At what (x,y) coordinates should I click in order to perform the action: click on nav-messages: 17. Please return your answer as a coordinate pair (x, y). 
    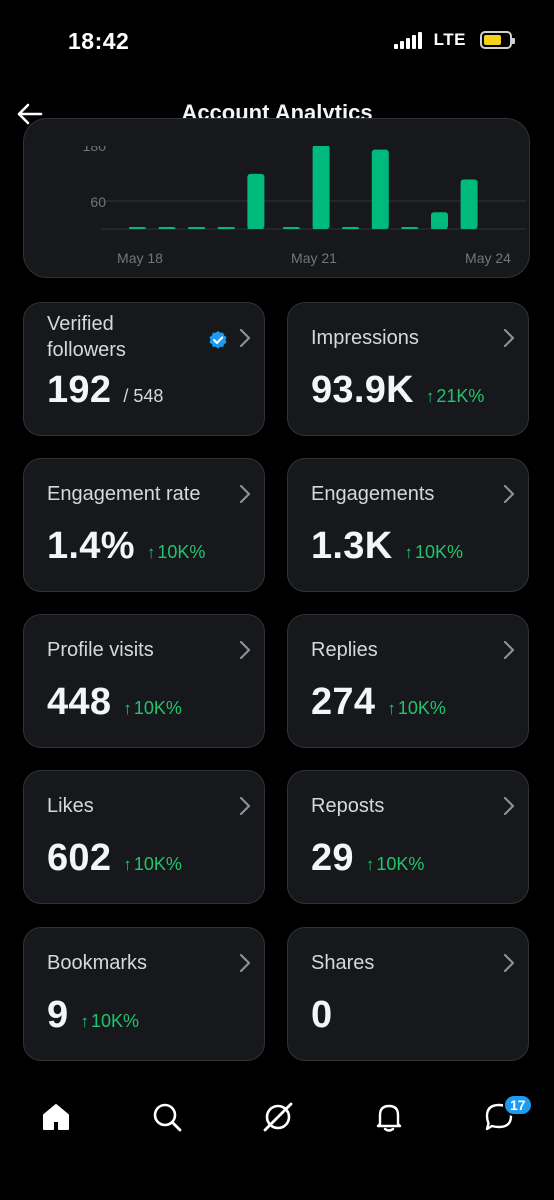
    Looking at the image, I should click on (501, 1117).